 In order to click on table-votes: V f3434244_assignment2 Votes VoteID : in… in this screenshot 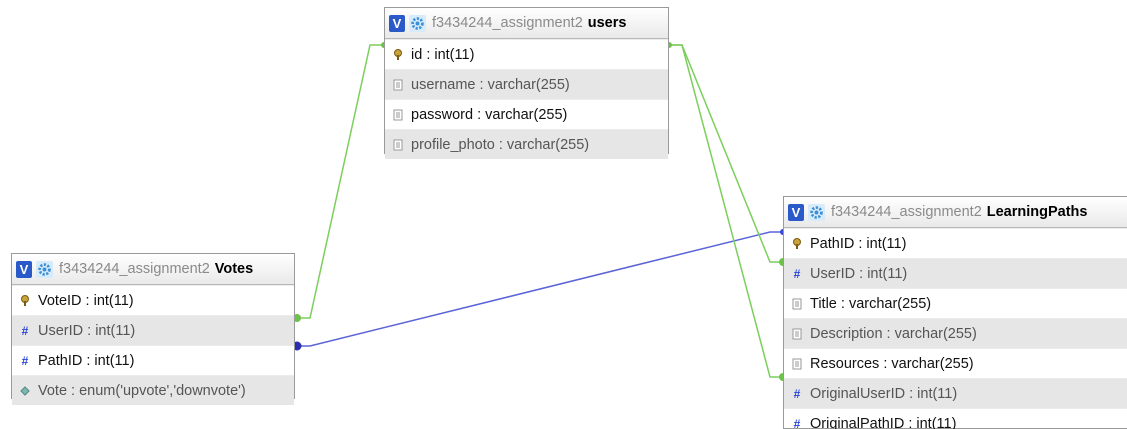, I will do `click(153, 329)`.